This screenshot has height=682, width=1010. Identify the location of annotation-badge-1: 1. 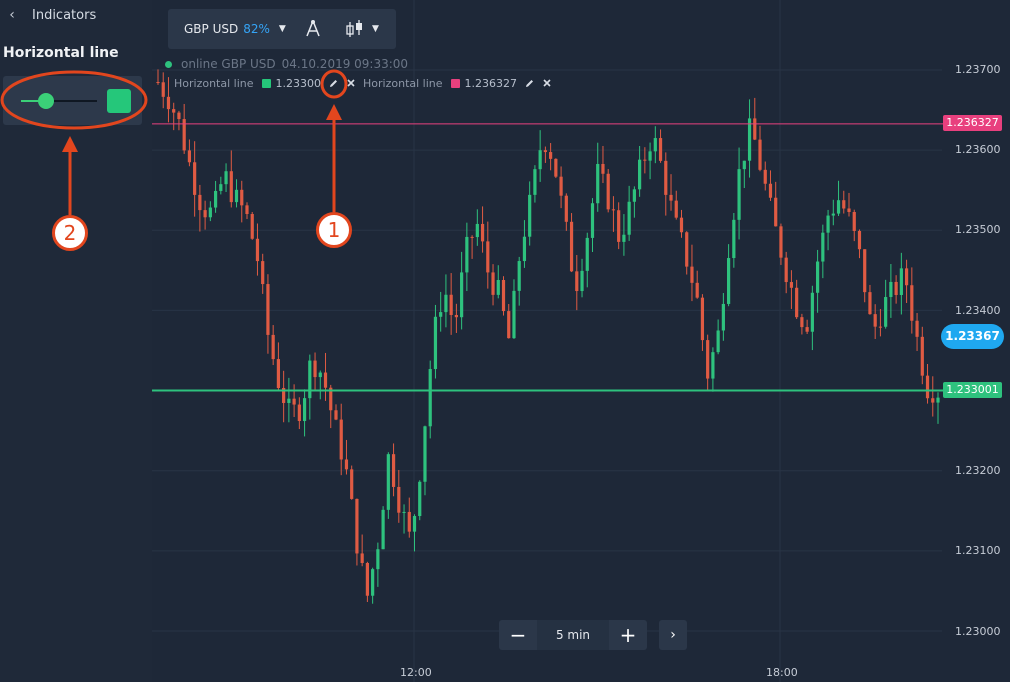
(334, 230).